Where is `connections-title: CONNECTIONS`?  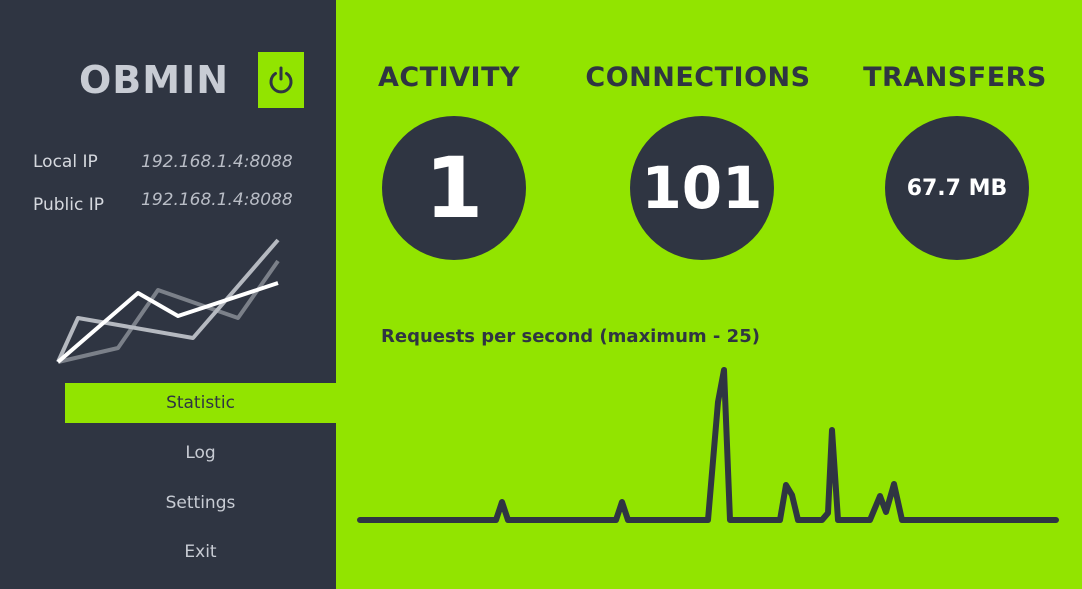
connections-title: CONNECTIONS is located at coordinates (698, 77).